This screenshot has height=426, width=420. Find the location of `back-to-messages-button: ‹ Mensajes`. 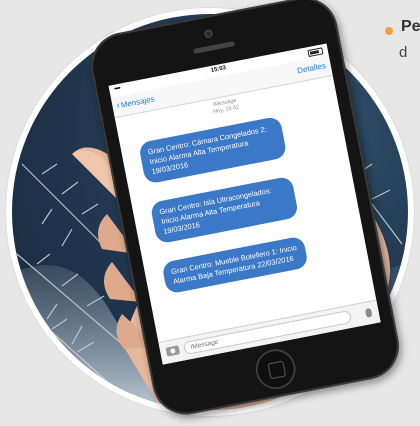

back-to-messages-button: ‹ Mensajes is located at coordinates (135, 102).